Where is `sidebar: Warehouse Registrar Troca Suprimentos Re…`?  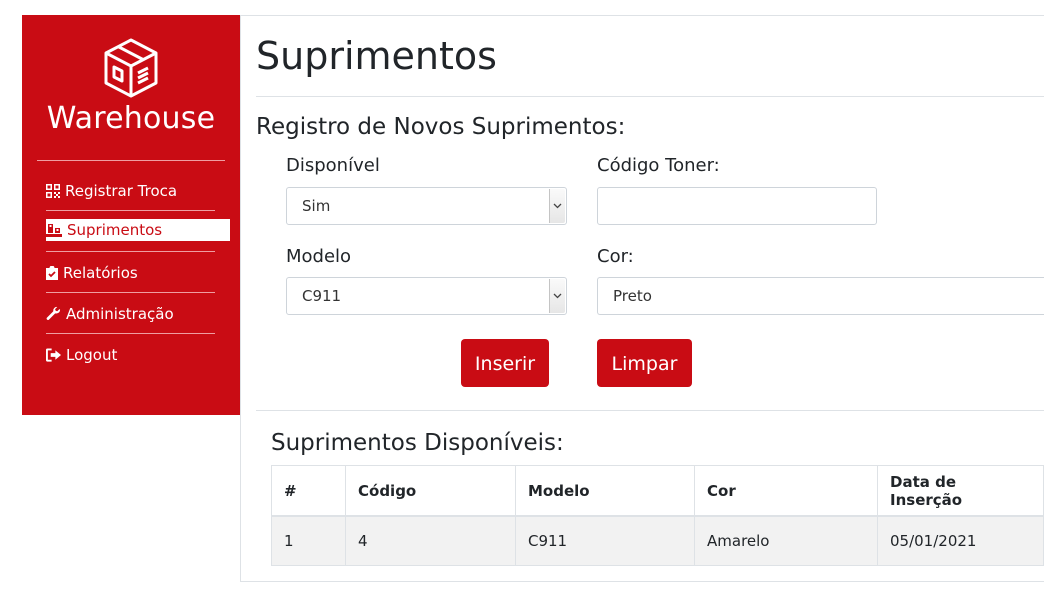
sidebar: Warehouse Registrar Troca Suprimentos Re… is located at coordinates (131, 215).